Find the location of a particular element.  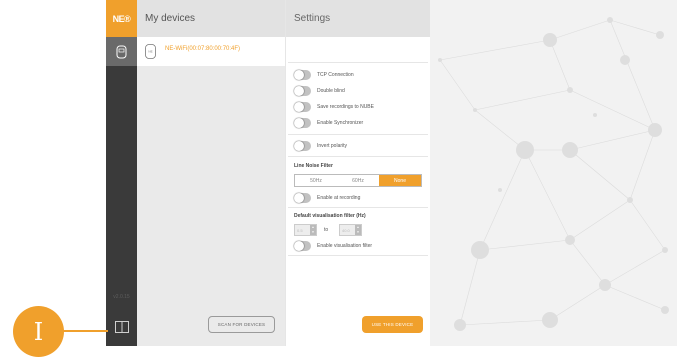

setting-label: Save recordings to NUBE is located at coordinates (345, 107).